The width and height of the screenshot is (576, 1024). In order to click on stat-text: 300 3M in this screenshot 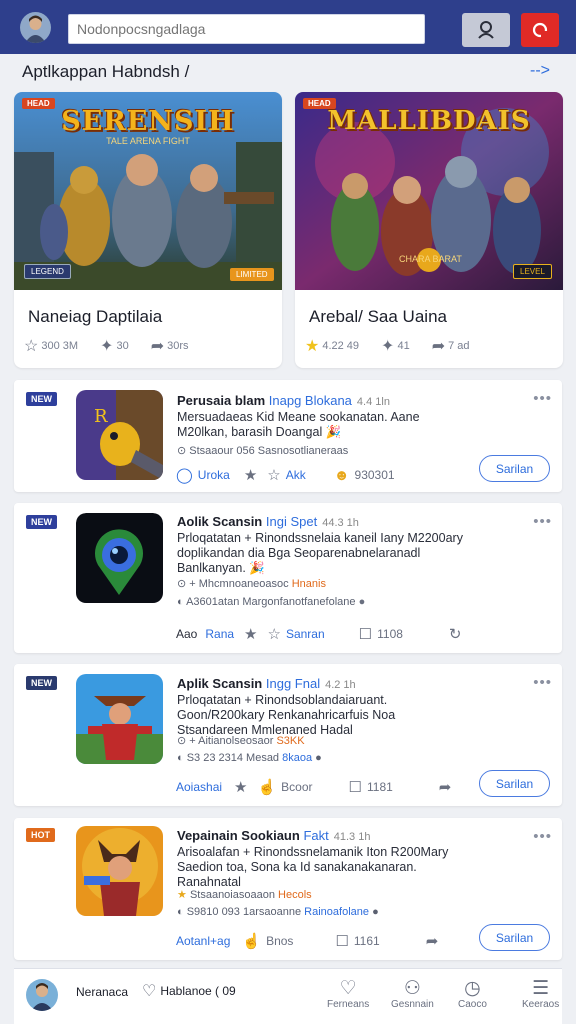, I will do `click(60, 346)`.